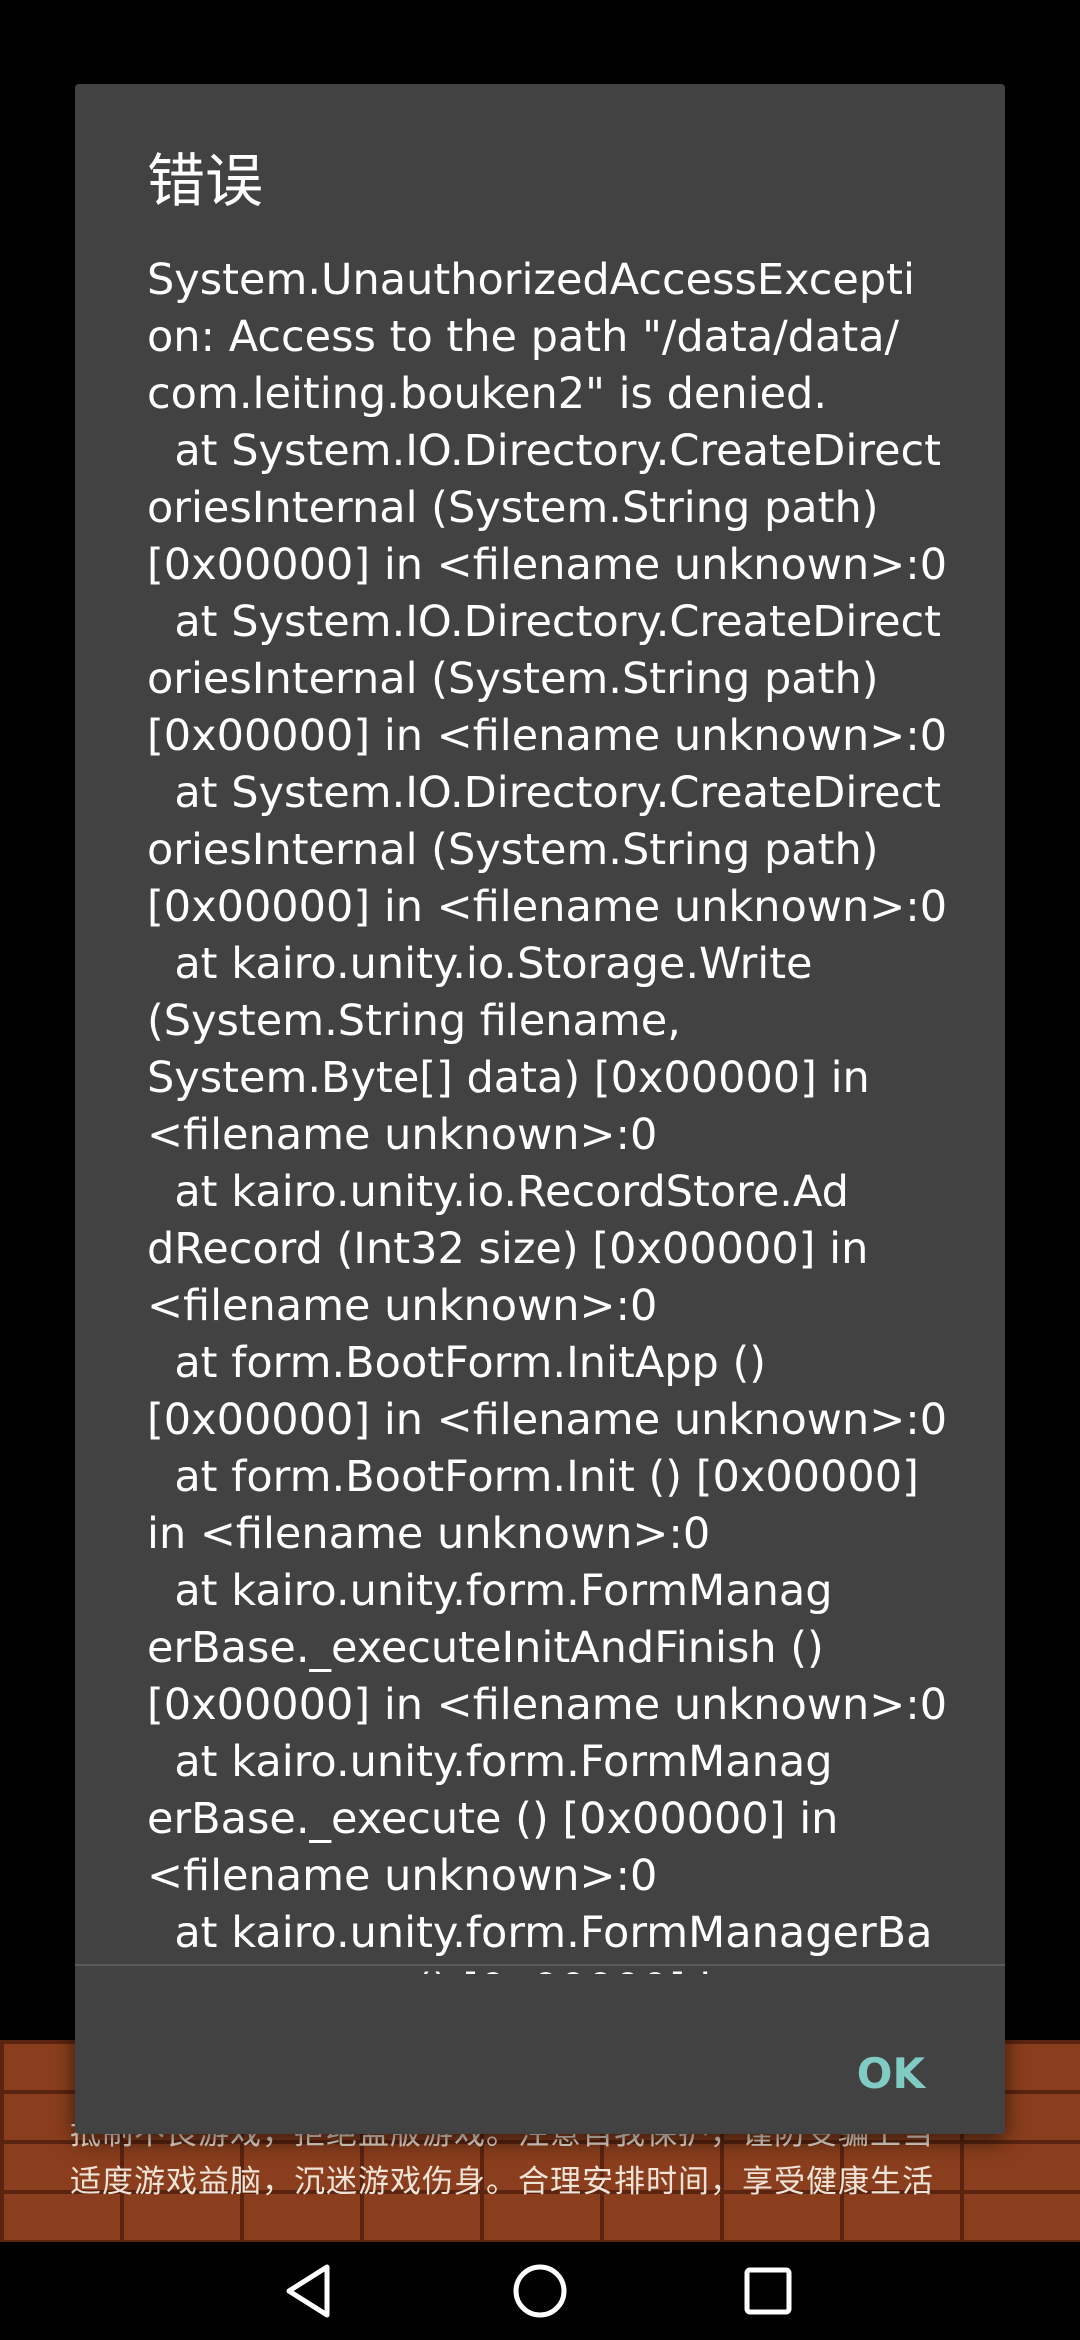 The height and width of the screenshot is (2340, 1080). I want to click on ok-button: OK, so click(891, 2074).